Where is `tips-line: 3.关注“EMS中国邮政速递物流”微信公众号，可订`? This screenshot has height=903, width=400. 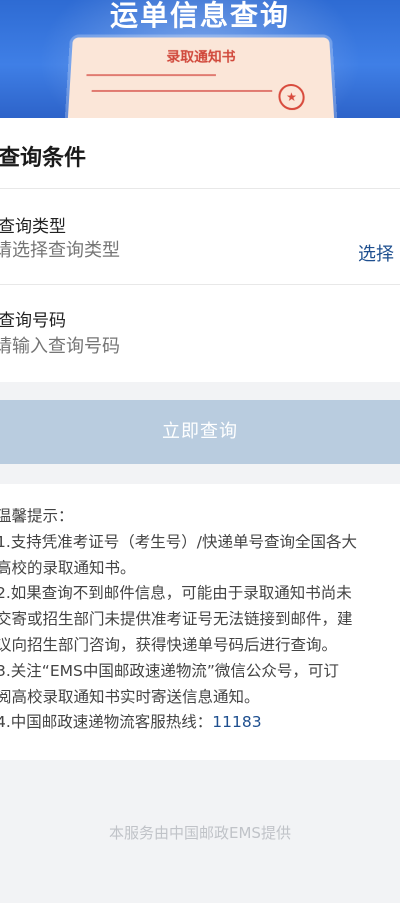
tips-line: 3.关注“EMS中国邮政速递物流”微信公众号，可订 is located at coordinates (169, 670).